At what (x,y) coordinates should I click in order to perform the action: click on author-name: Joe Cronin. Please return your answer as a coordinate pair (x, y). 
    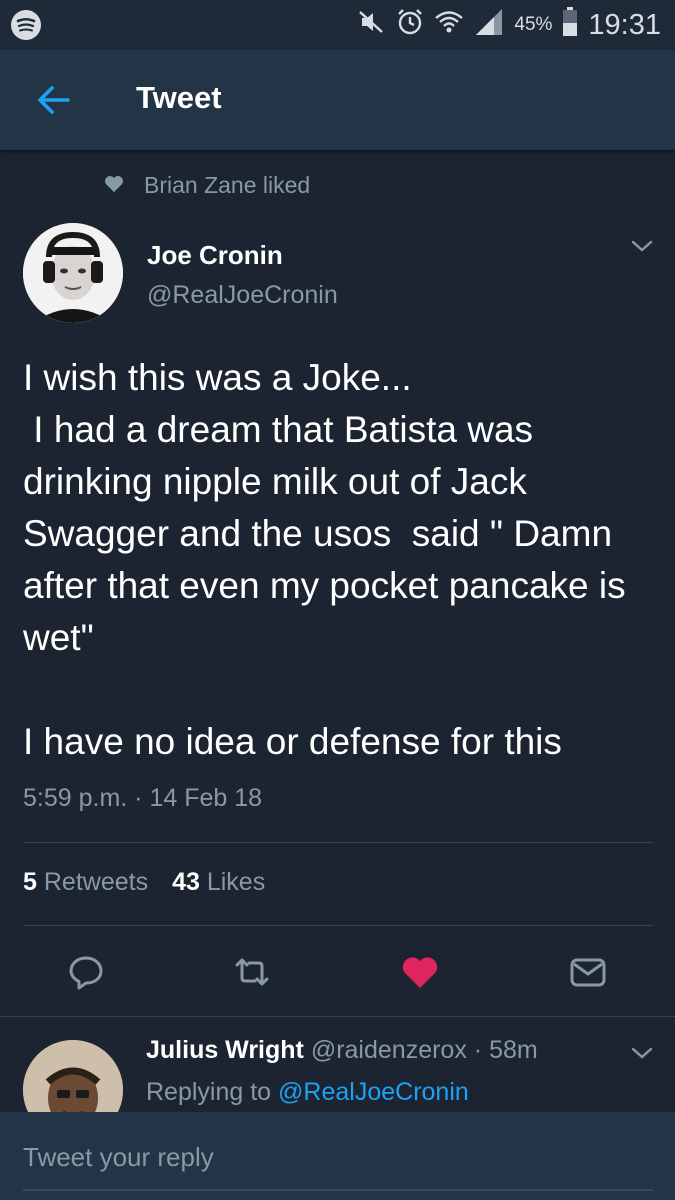
    Looking at the image, I should click on (215, 255).